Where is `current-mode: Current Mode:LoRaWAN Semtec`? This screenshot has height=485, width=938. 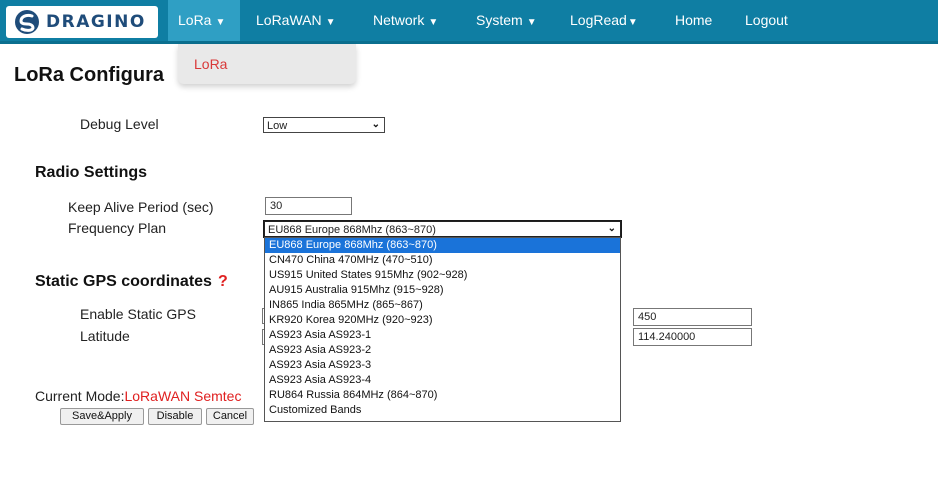 current-mode: Current Mode:LoRaWAN Semtec is located at coordinates (138, 396).